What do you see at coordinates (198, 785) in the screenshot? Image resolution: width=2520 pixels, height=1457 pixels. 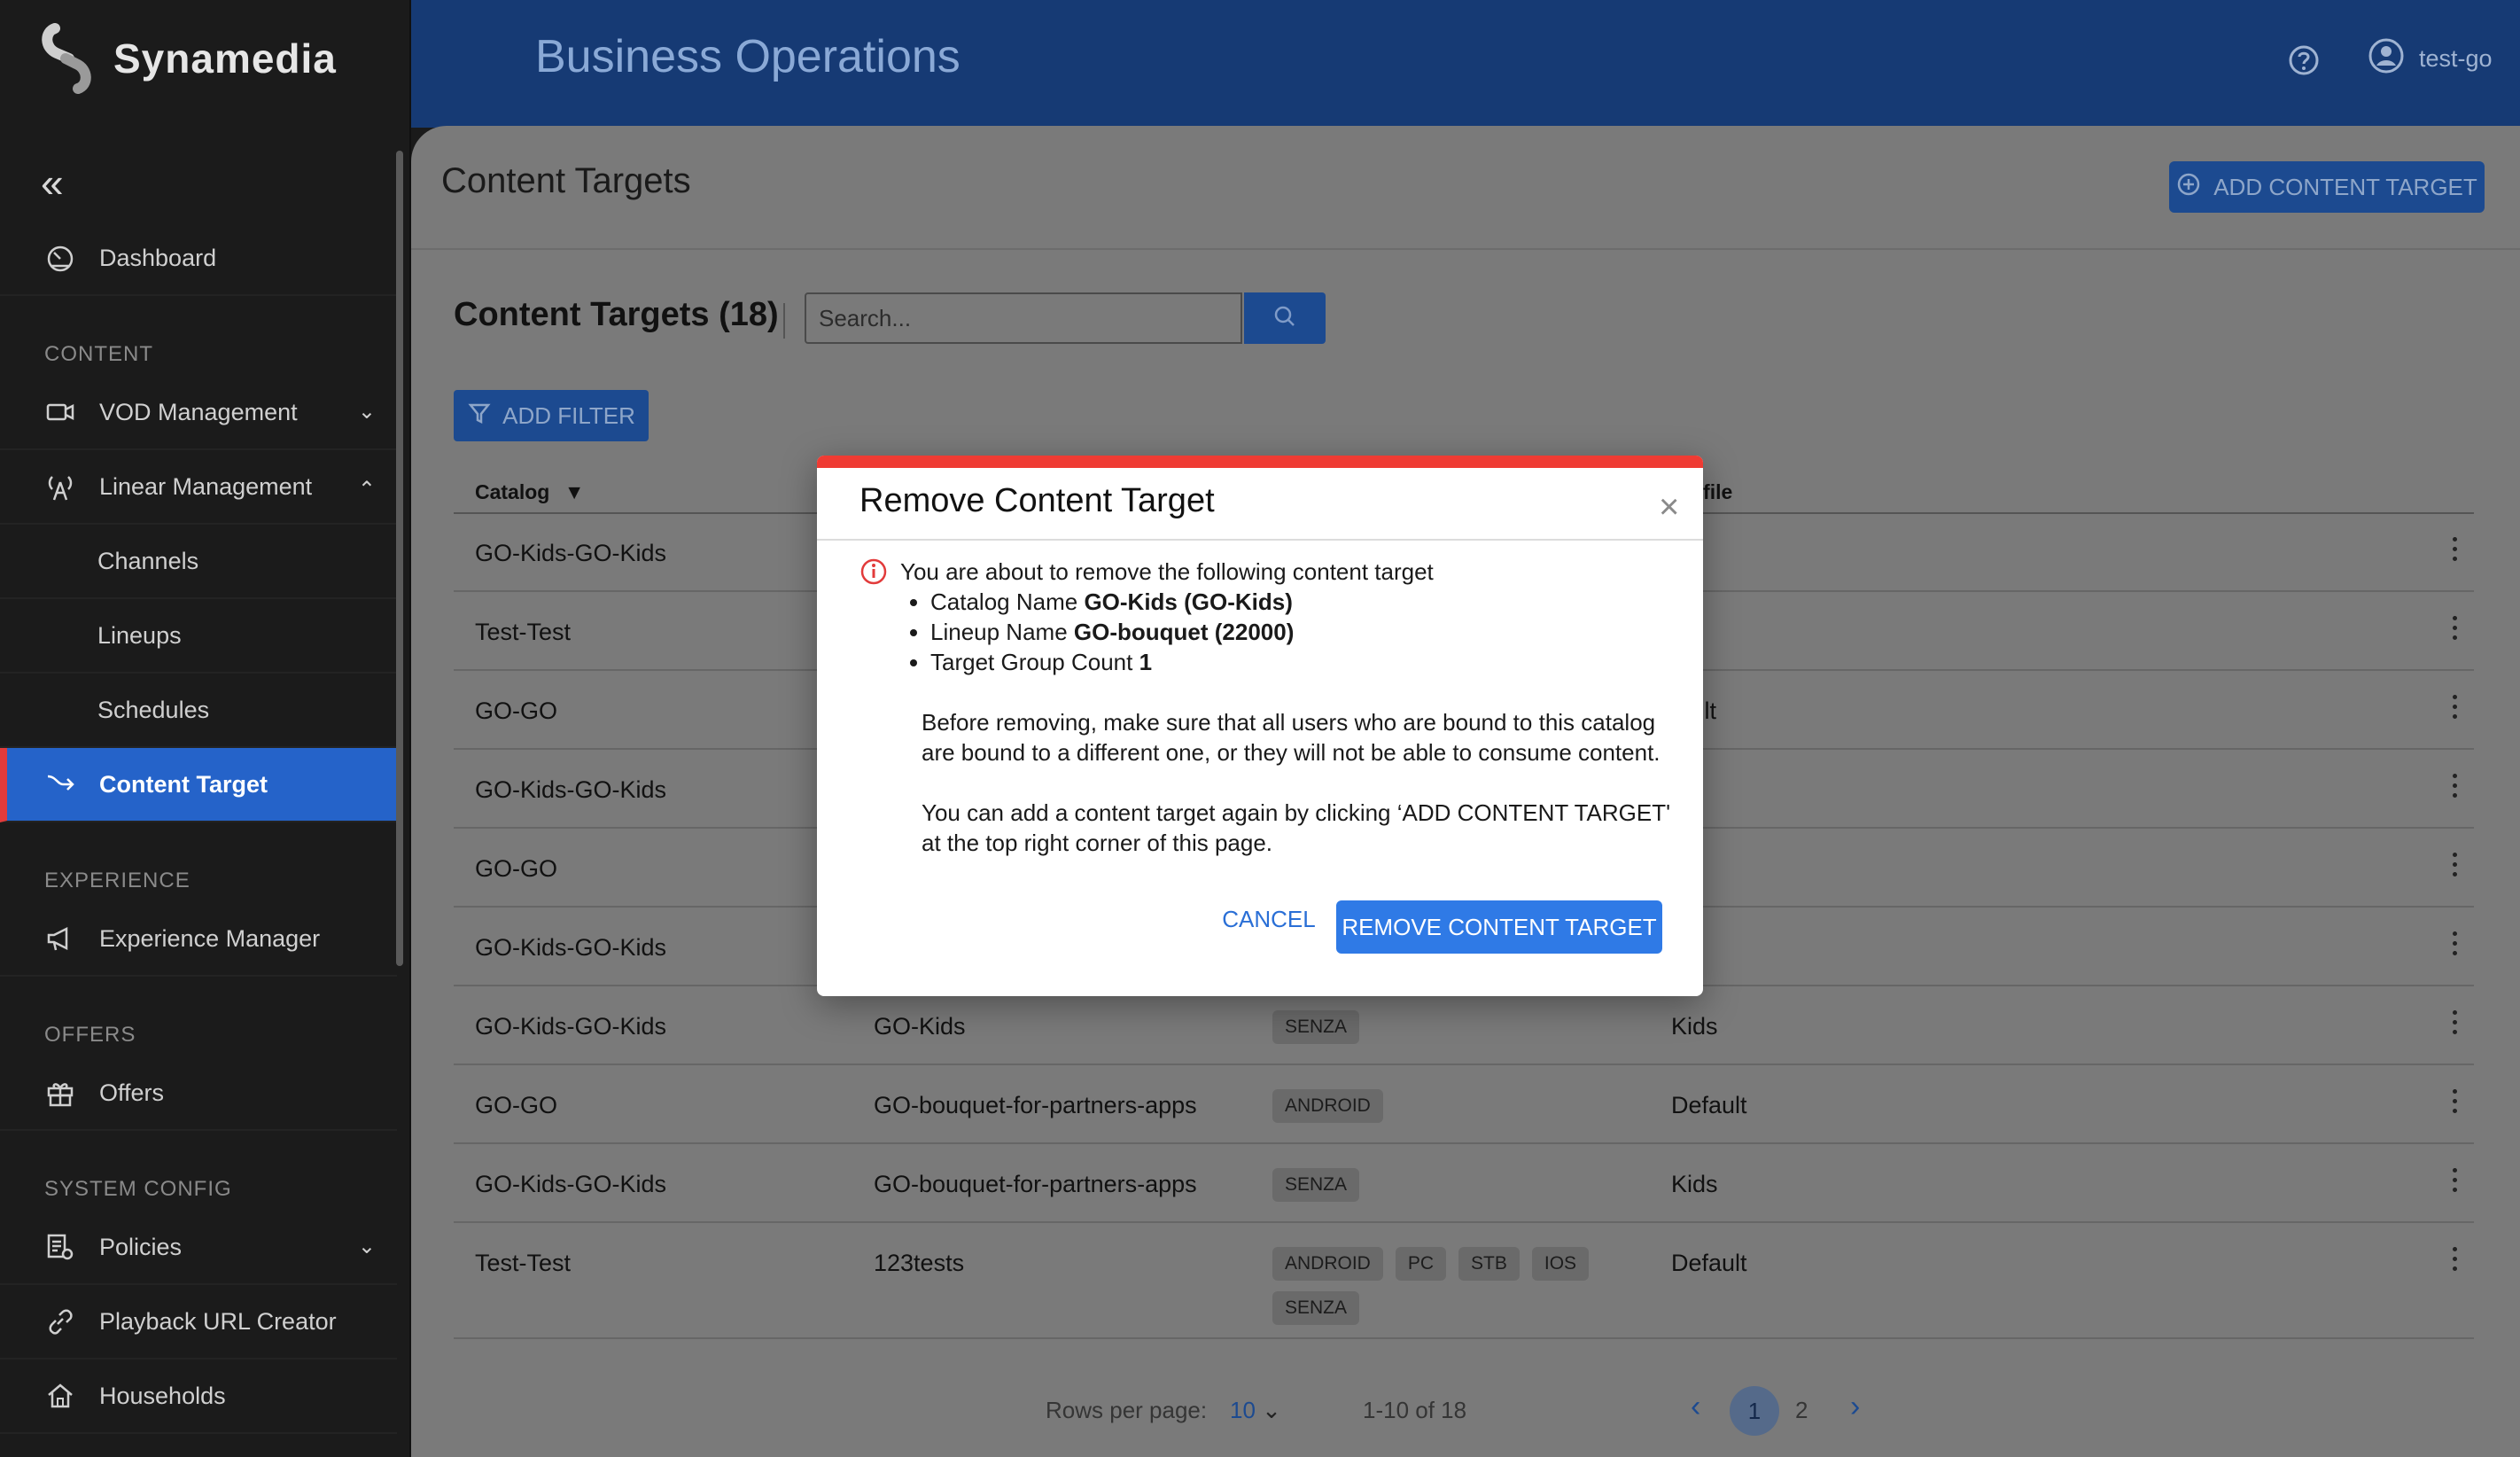 I see `sidebar-item-content-target: Content Target` at bounding box center [198, 785].